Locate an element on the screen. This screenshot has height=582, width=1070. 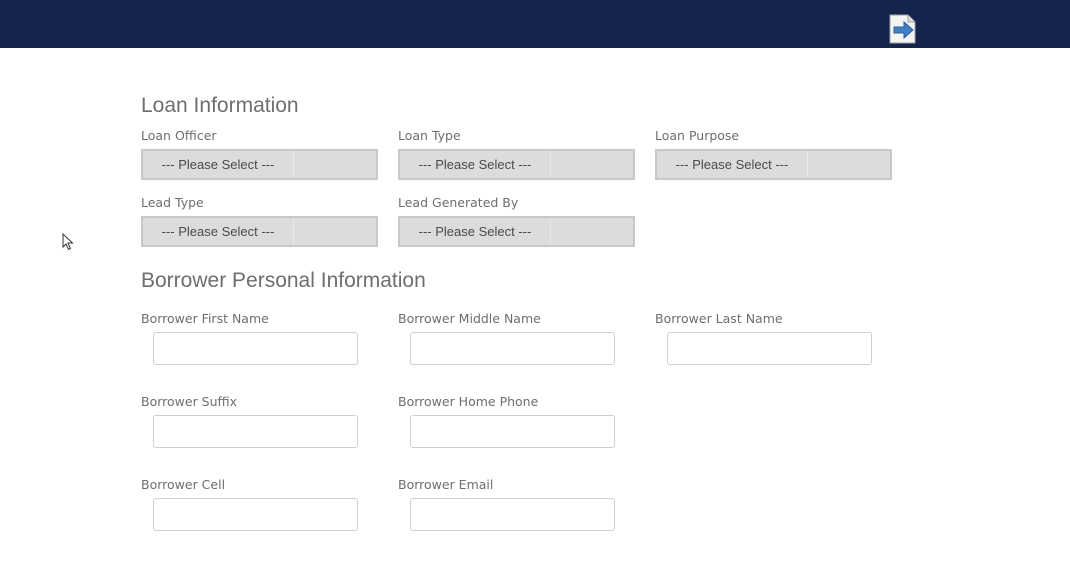
borrower-suffix-input is located at coordinates (255, 431).